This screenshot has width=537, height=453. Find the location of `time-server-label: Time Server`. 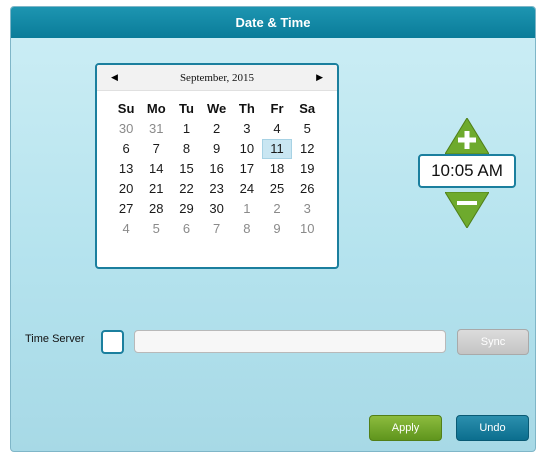

time-server-label: Time Server is located at coordinates (55, 339).